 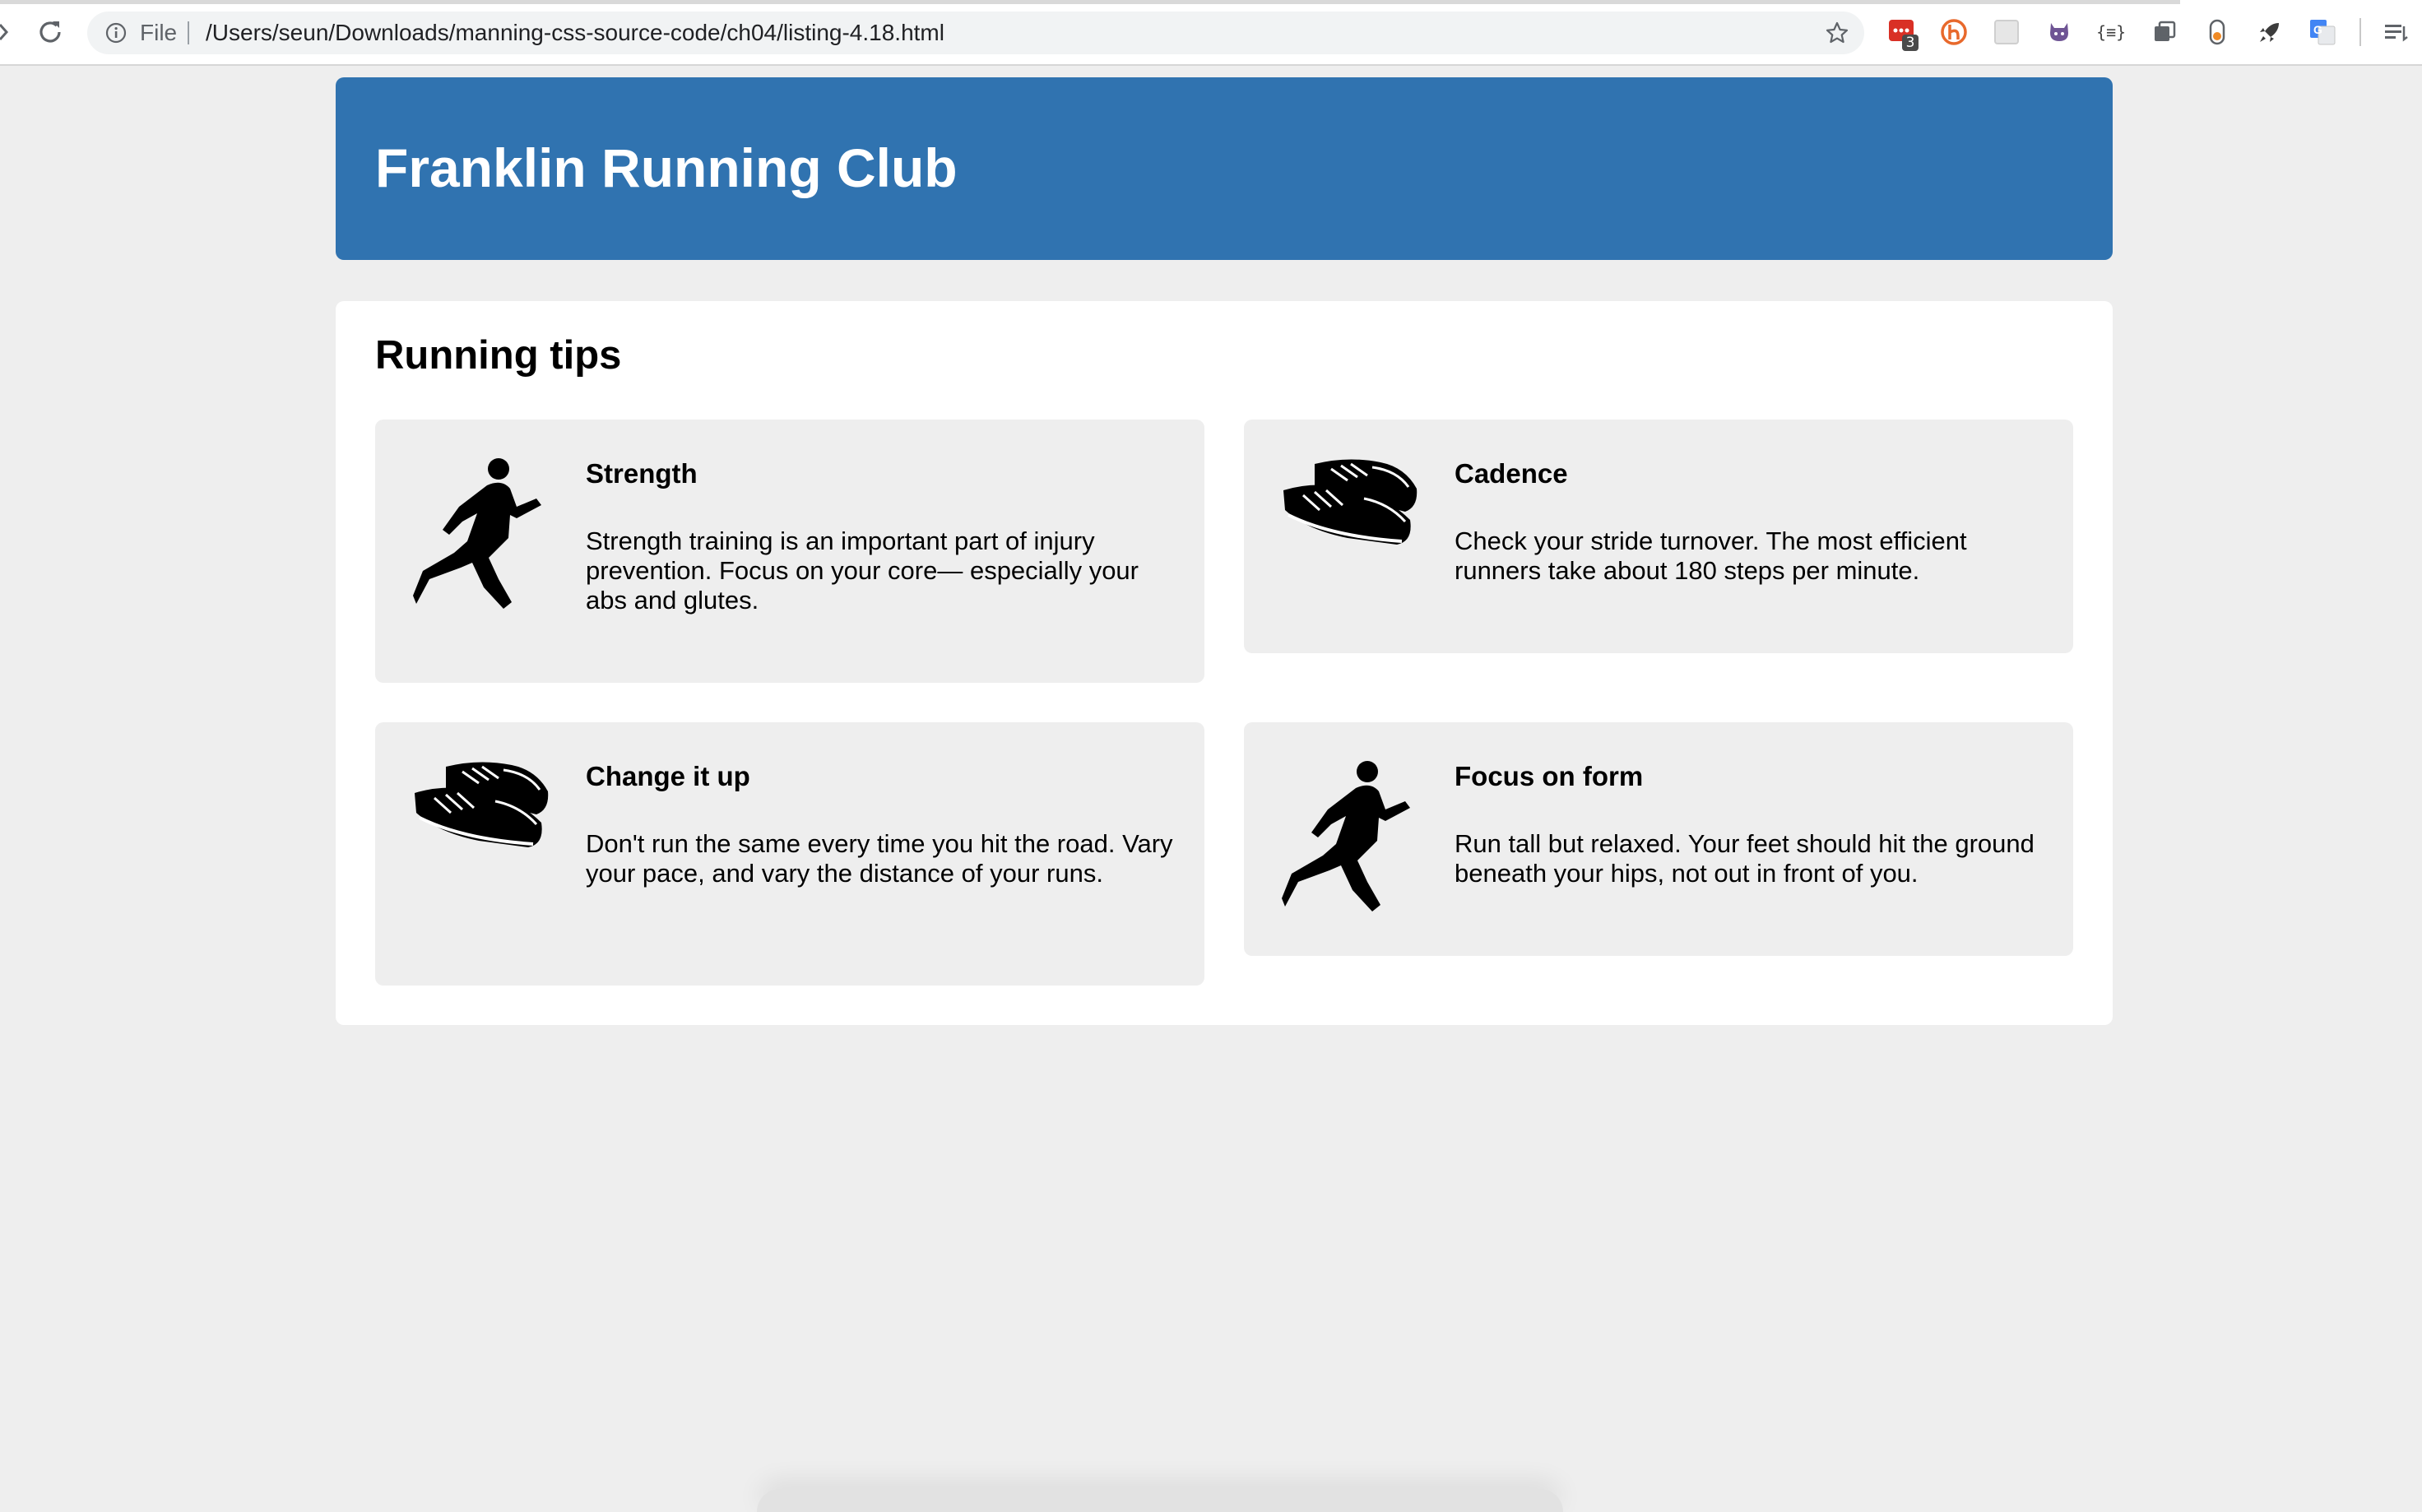 I want to click on bottom-shadow, so click(x=1160, y=1500).